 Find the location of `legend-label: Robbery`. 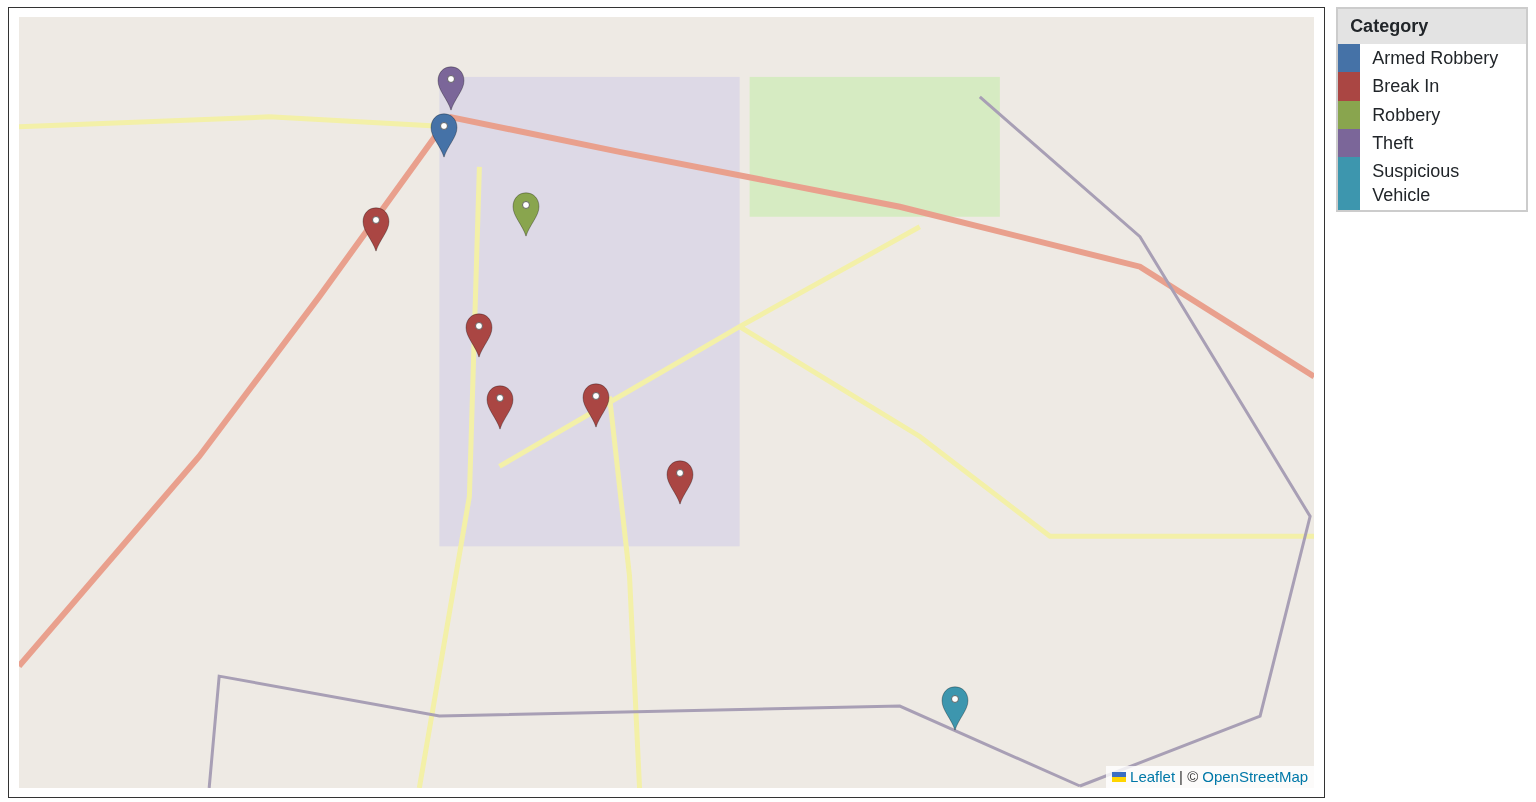

legend-label: Robbery is located at coordinates (1406, 115).